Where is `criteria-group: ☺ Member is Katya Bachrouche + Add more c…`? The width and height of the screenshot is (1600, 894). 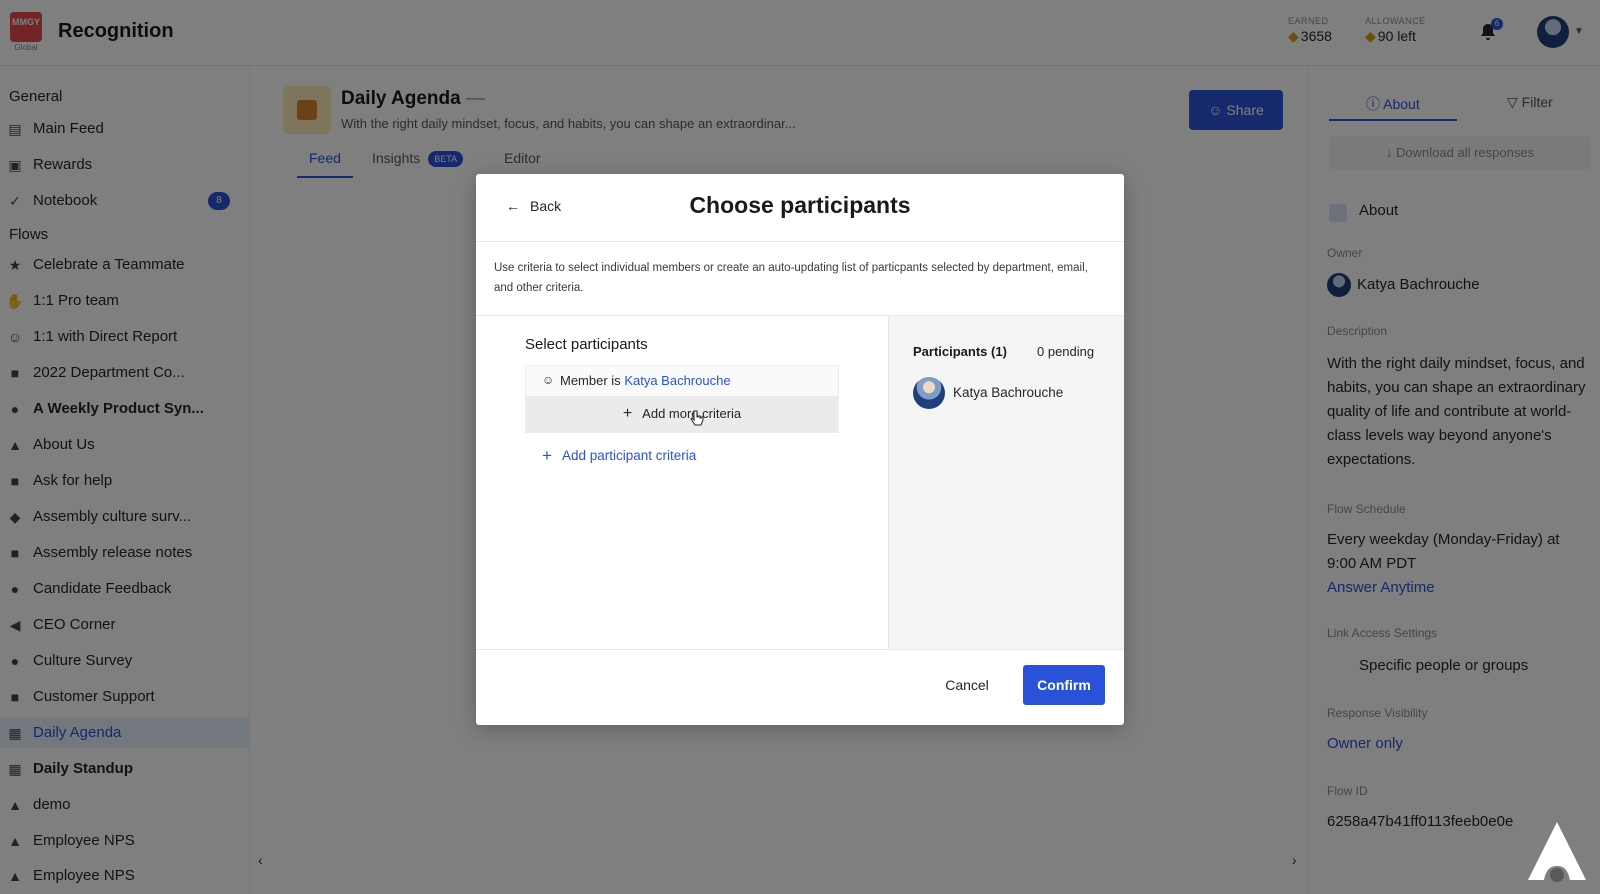 criteria-group: ☺ Member is Katya Bachrouche + Add more c… is located at coordinates (682, 399).